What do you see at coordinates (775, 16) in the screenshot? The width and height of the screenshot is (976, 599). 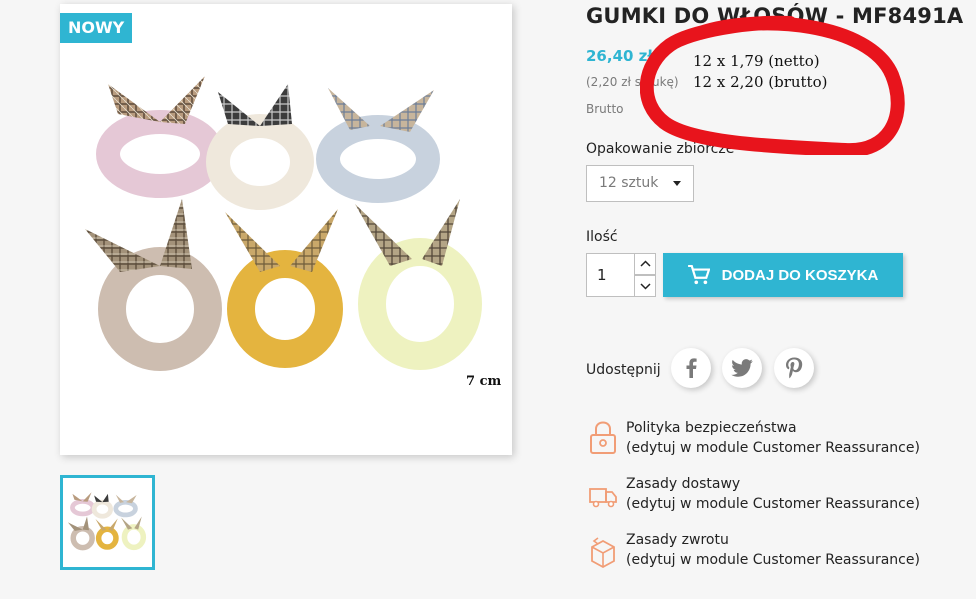 I see `product-title: GUMKI DO WŁOSÓW - MF8491A` at bounding box center [775, 16].